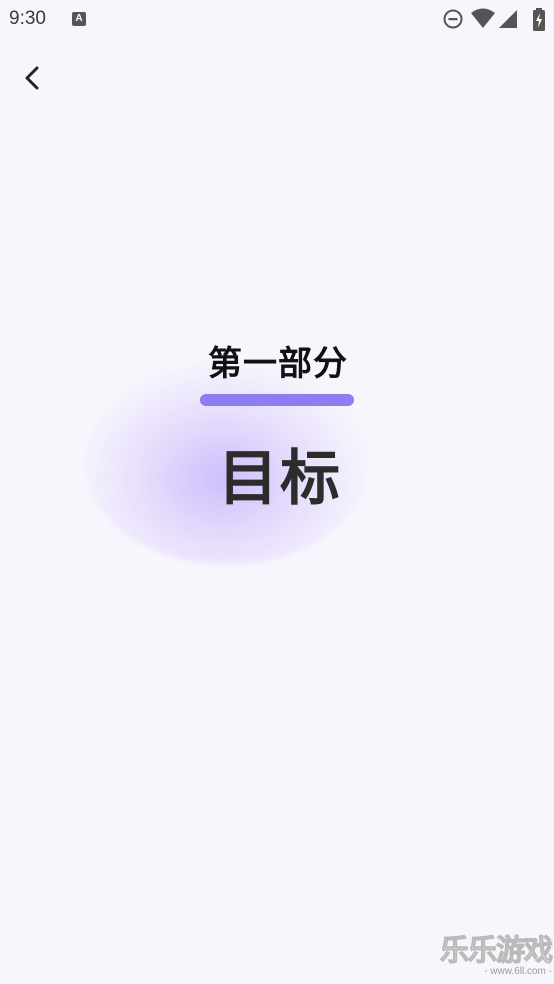 The height and width of the screenshot is (984, 554). Describe the element at coordinates (483, 18) in the screenshot. I see `wifi-icon` at that location.